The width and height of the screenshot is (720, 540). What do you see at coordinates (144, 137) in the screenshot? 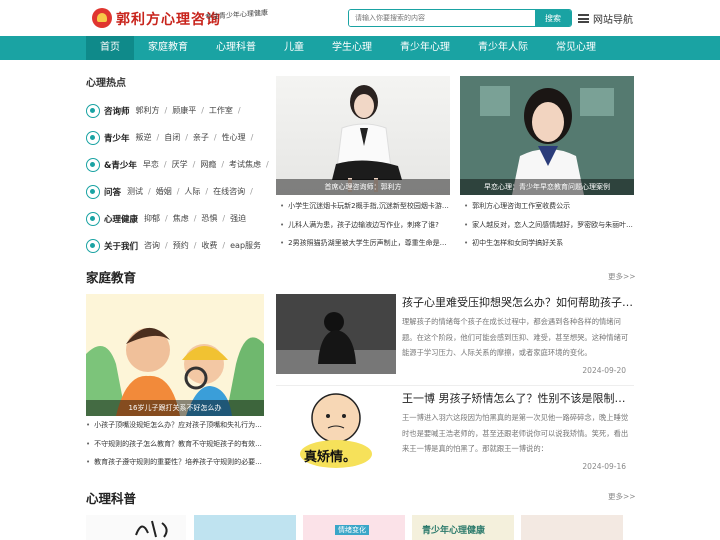
I see `hot-link: 叛逆` at bounding box center [144, 137].